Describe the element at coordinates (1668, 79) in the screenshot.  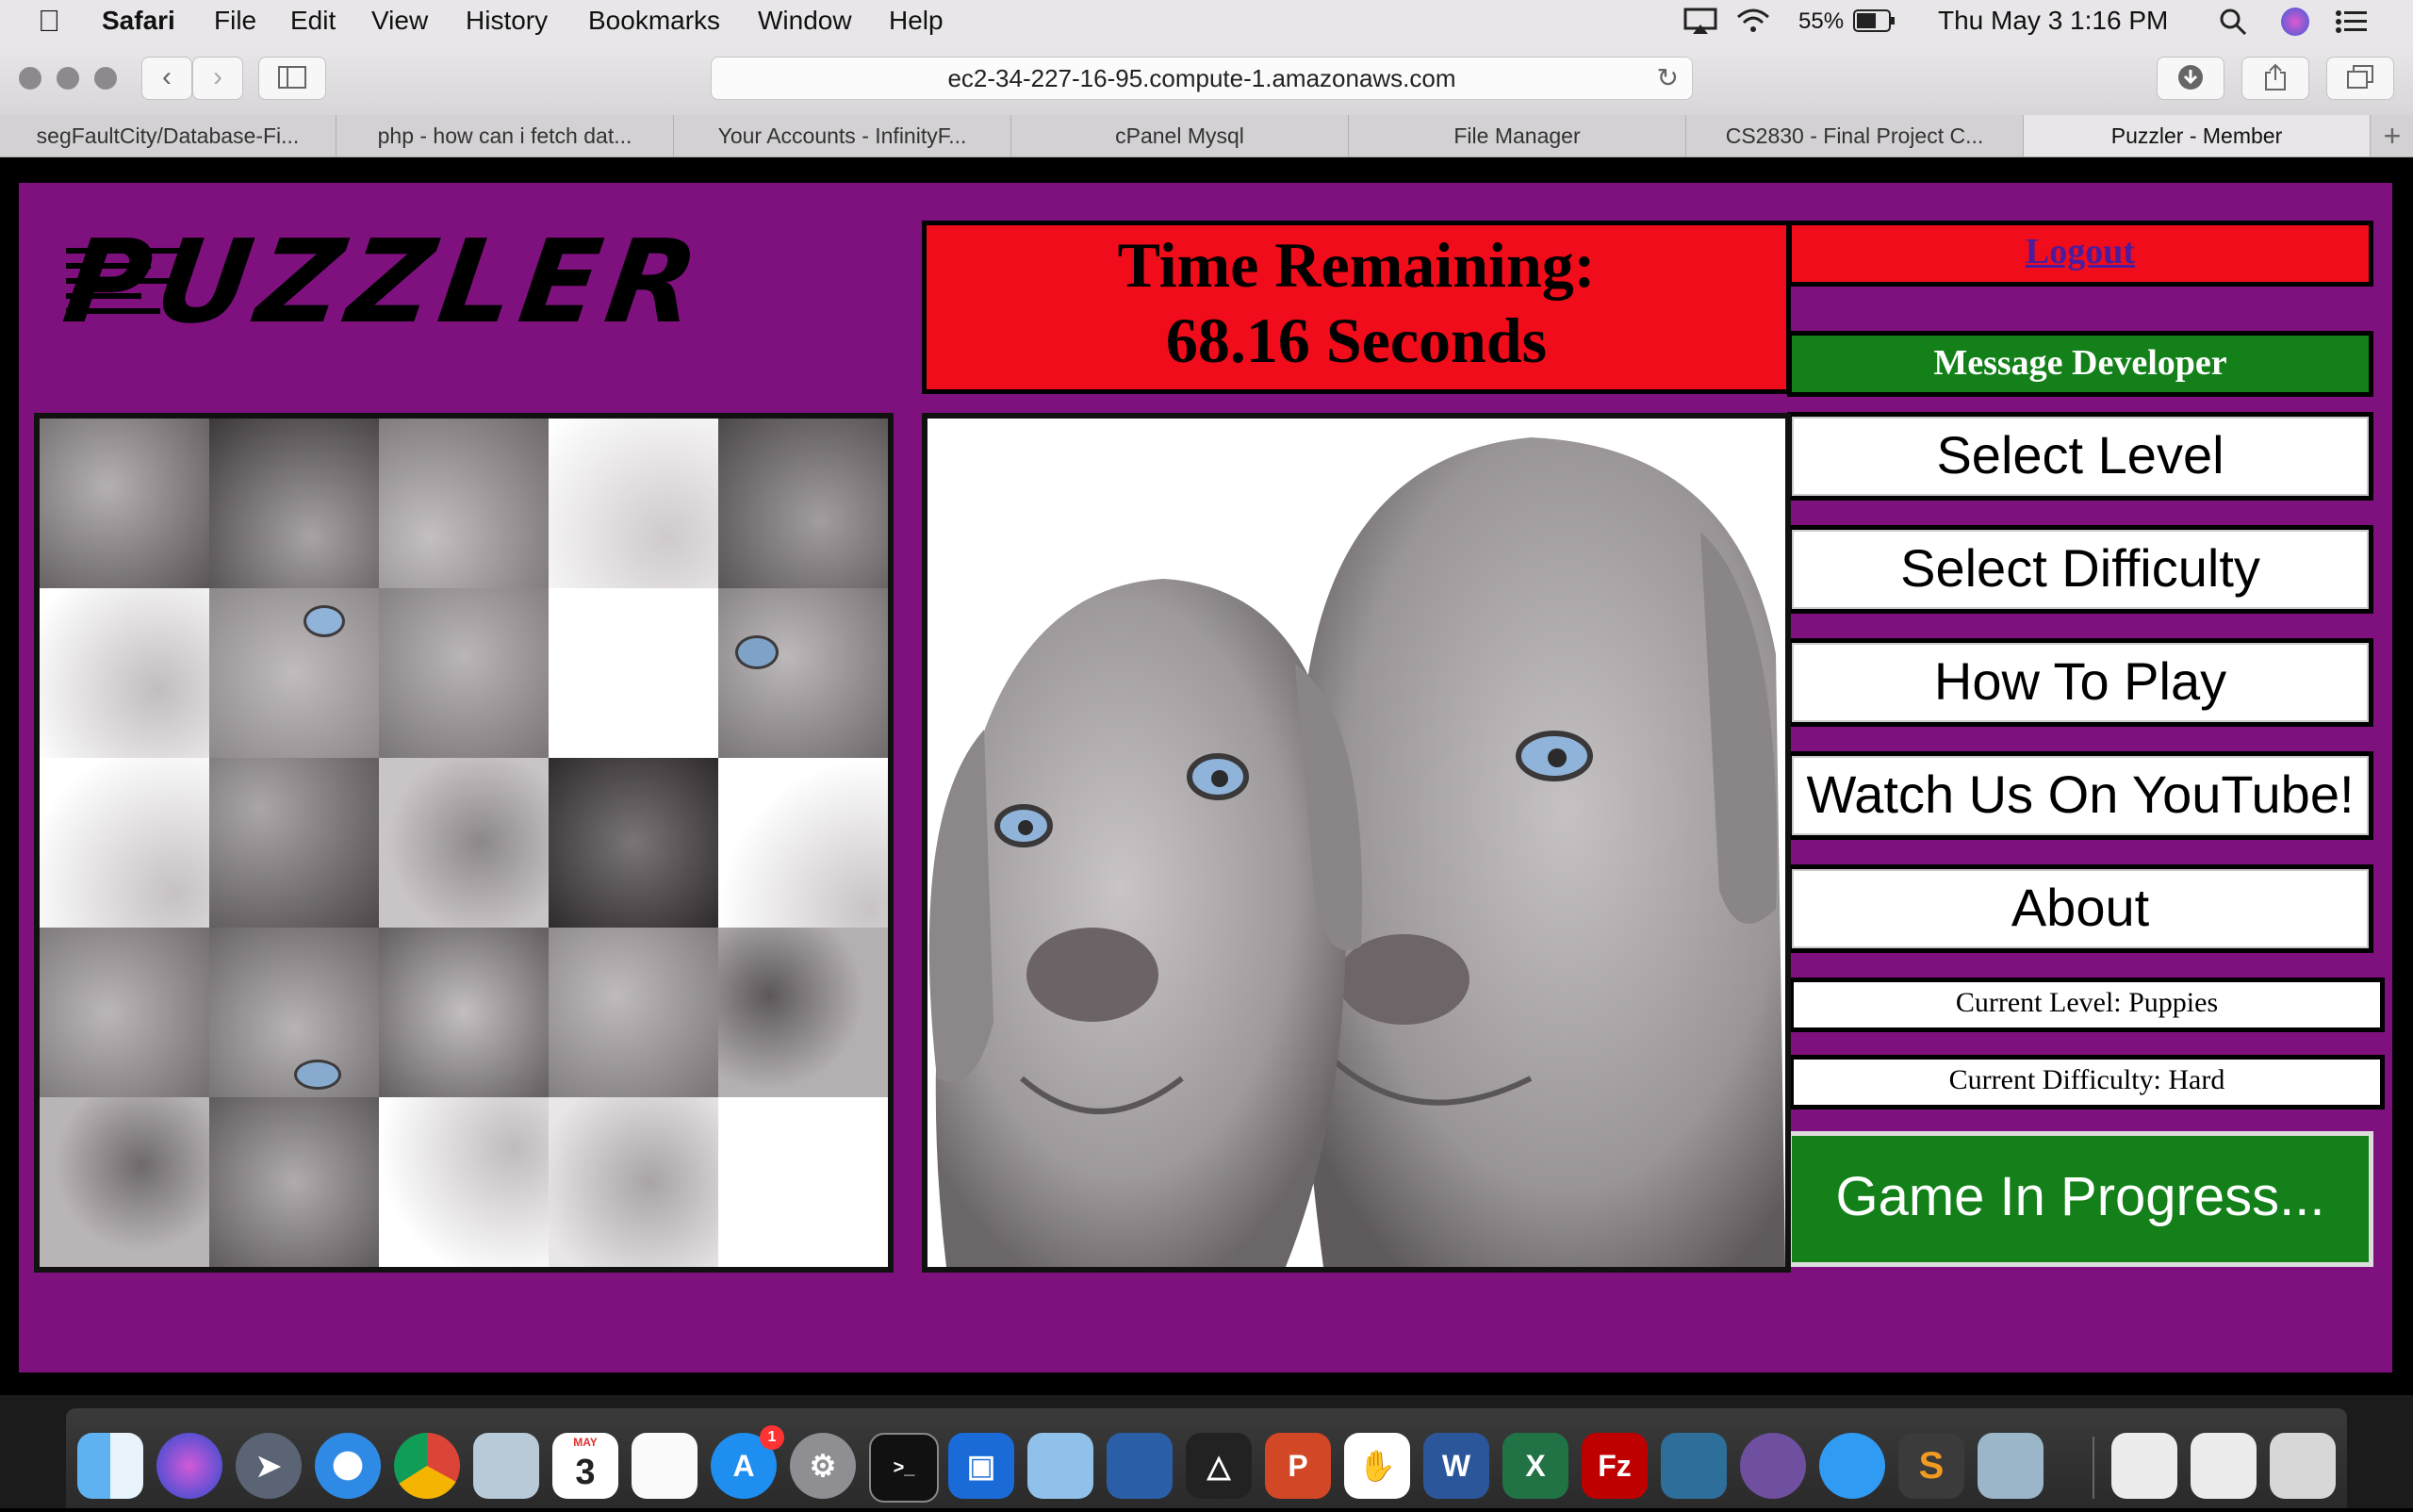
I see `reload-icon: ↻` at that location.